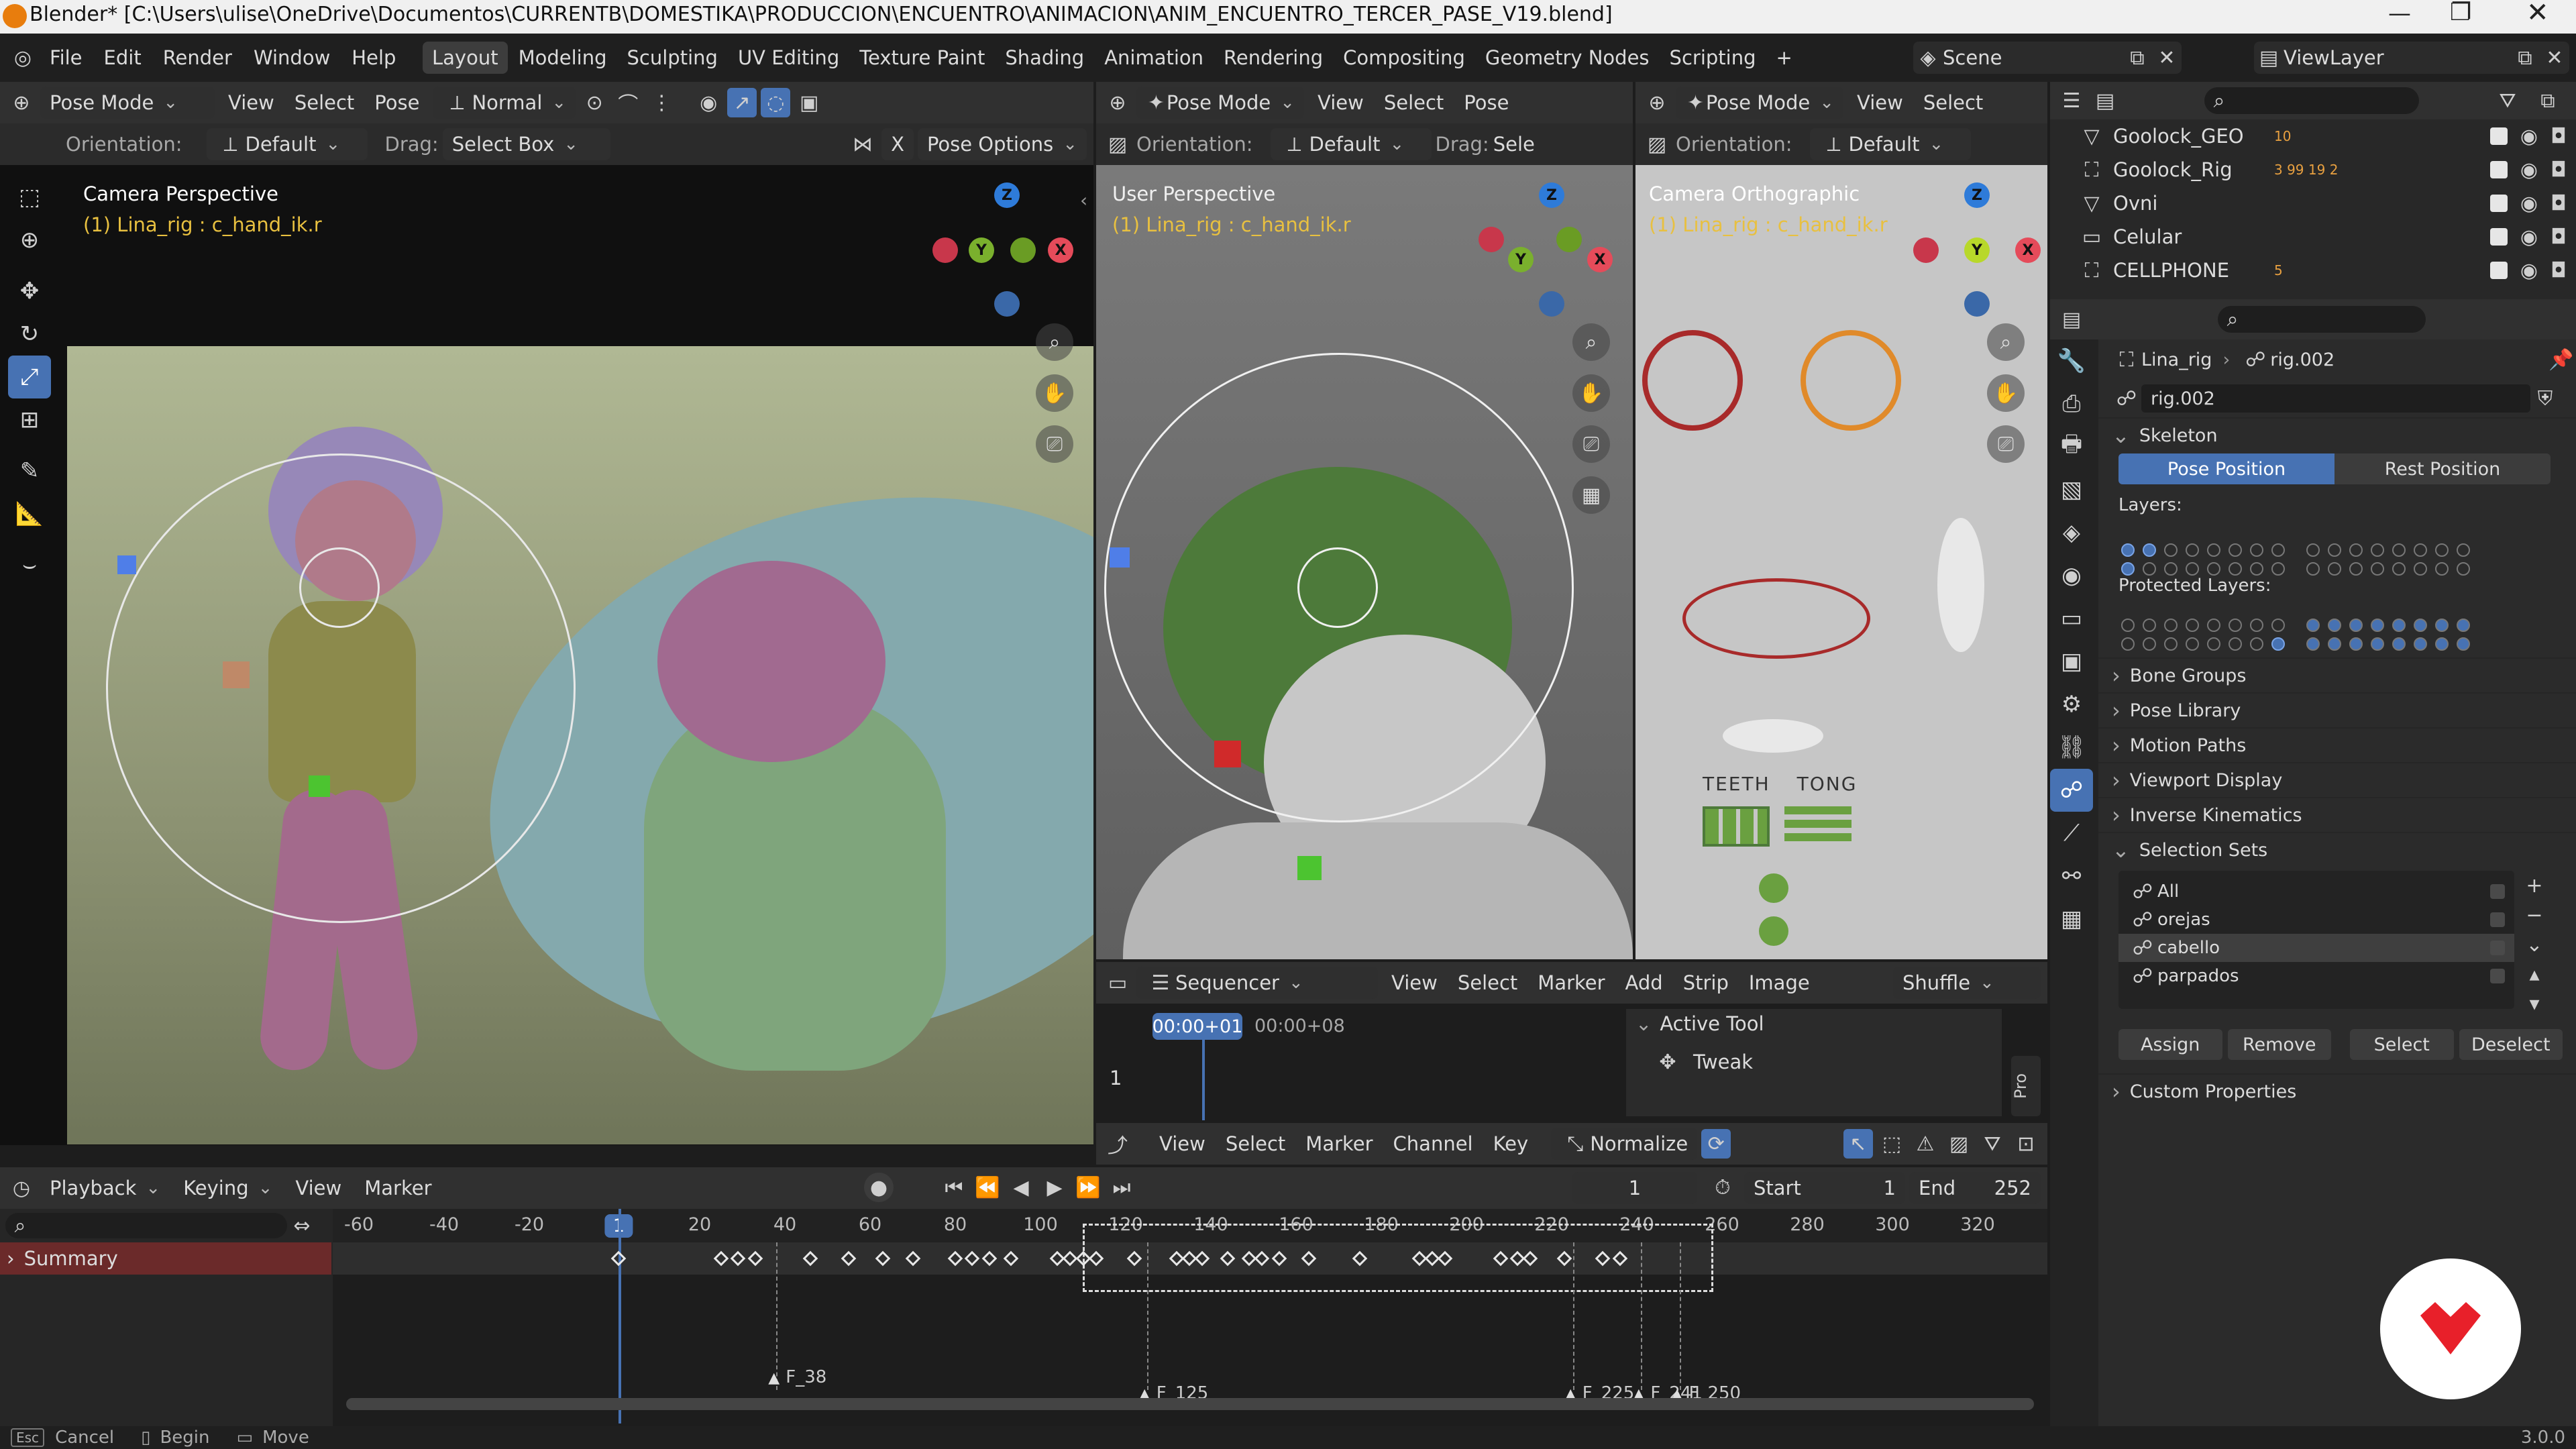  Describe the element at coordinates (2529, 136) in the screenshot. I see `eye-icon: ◉` at that location.